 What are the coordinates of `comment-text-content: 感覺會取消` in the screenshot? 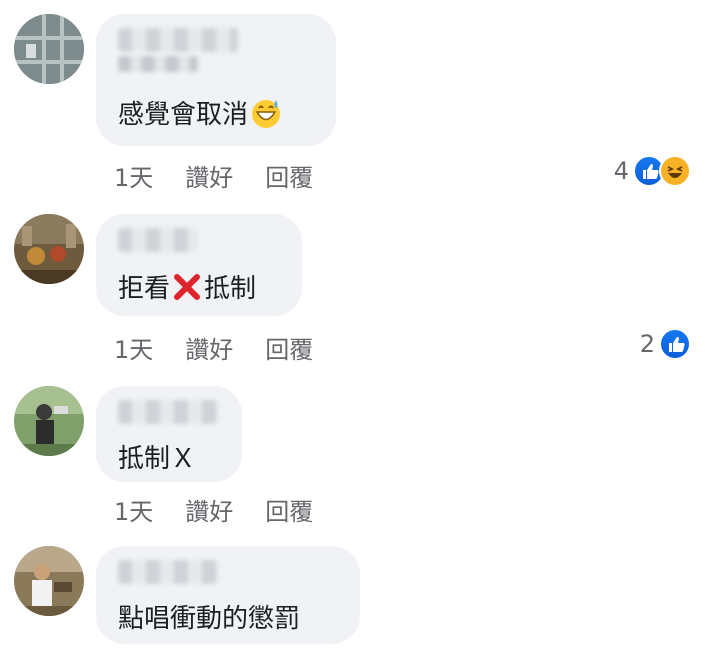 It's located at (183, 115).